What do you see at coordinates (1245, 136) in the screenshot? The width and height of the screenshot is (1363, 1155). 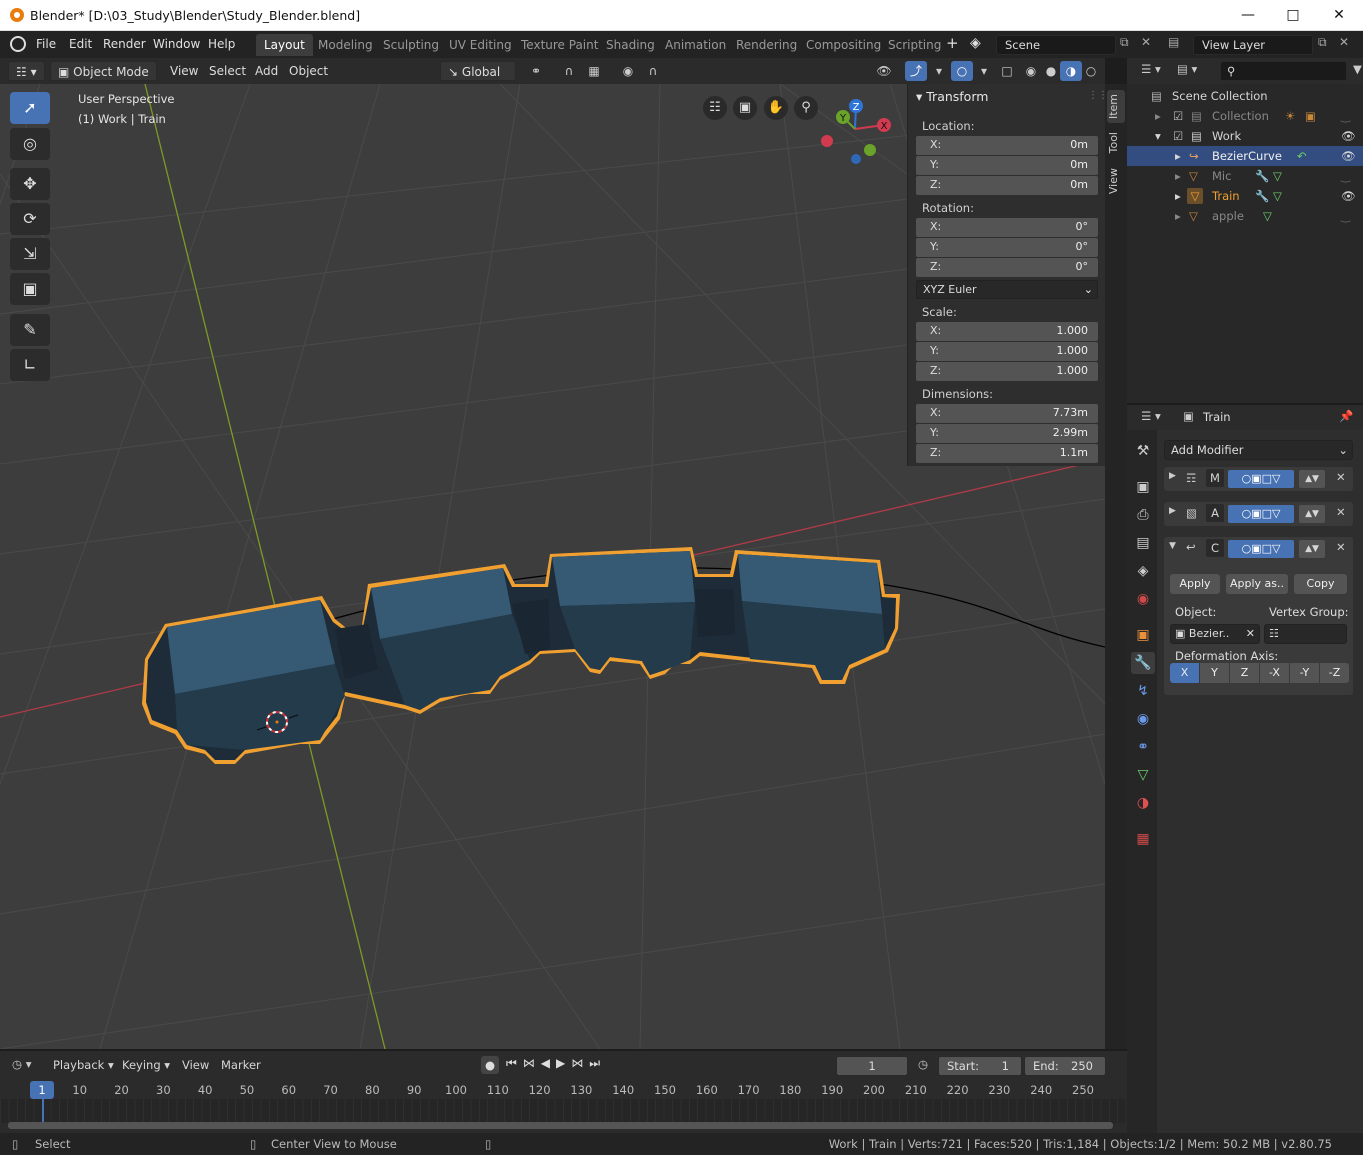 I see `outliner-item-work: ▾ ☑ ▤ Work 👁` at bounding box center [1245, 136].